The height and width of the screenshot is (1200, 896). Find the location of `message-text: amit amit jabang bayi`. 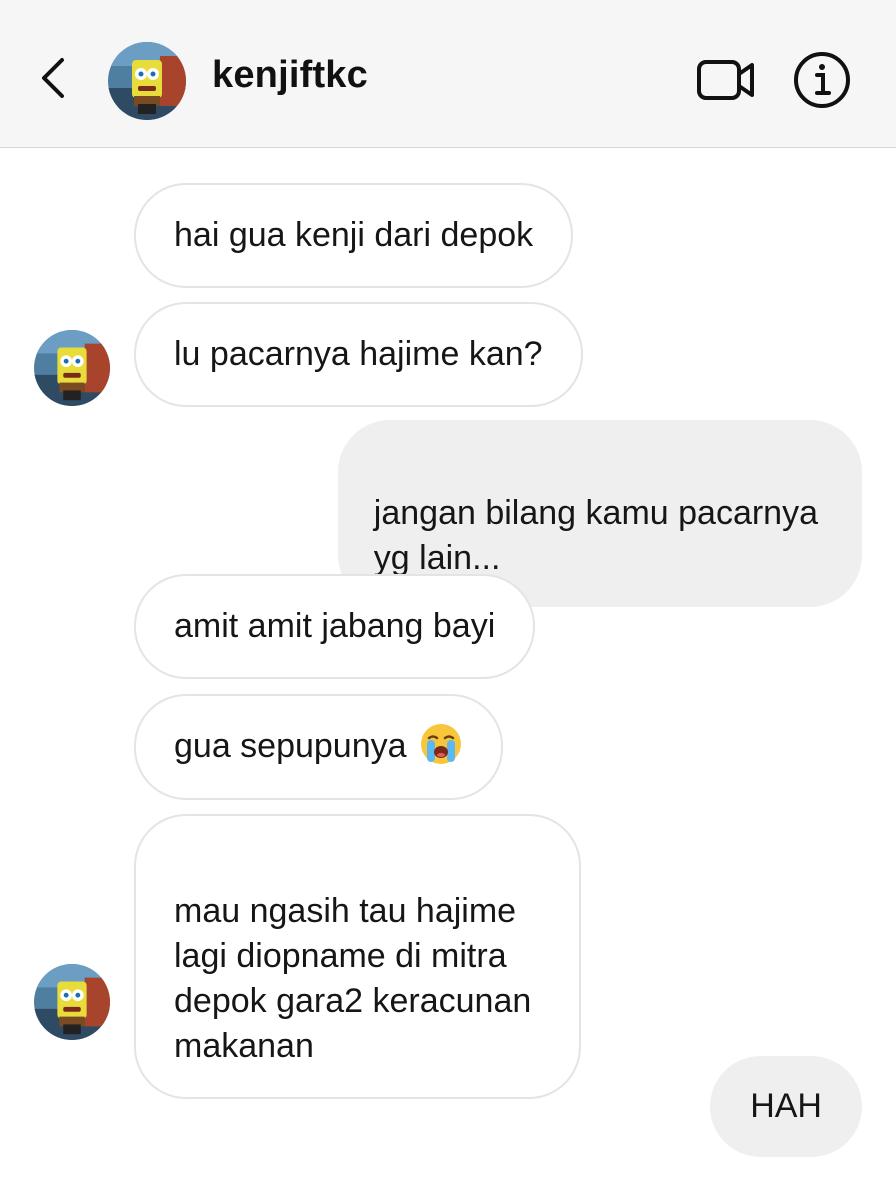

message-text: amit amit jabang bayi is located at coordinates (335, 626).